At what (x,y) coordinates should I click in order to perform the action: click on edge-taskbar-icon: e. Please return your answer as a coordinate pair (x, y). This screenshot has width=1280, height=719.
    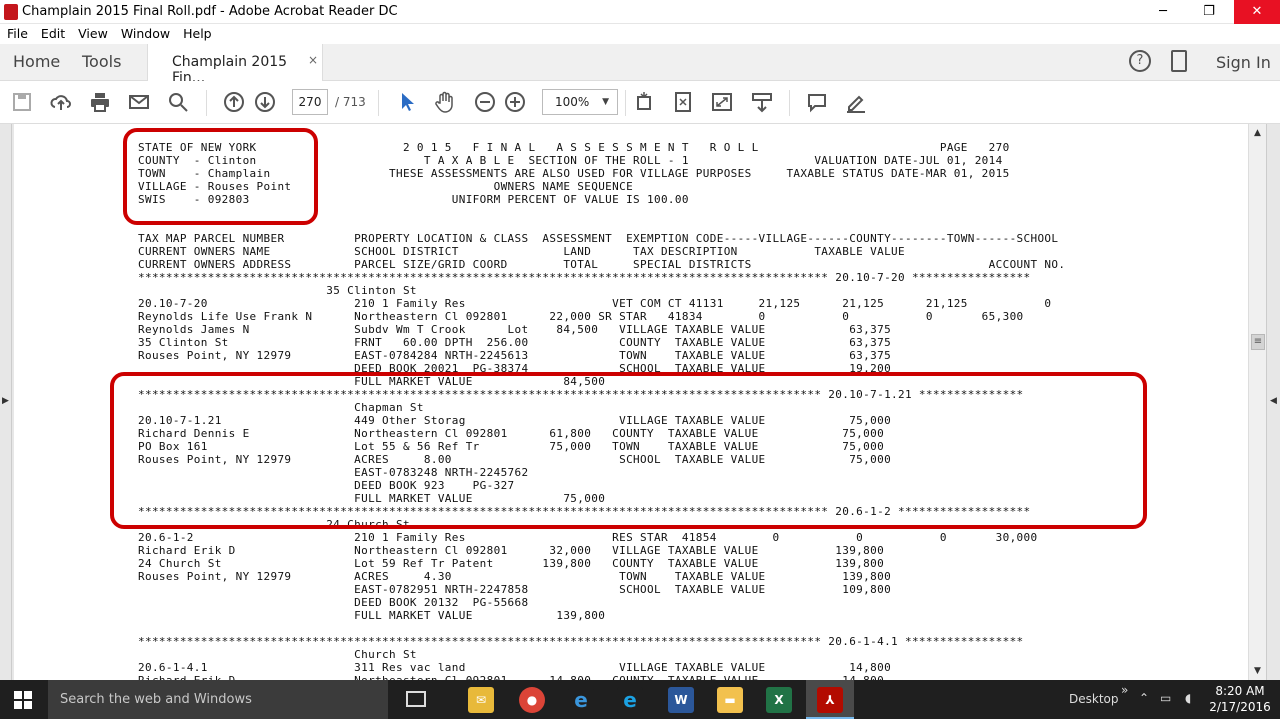
    Looking at the image, I should click on (581, 700).